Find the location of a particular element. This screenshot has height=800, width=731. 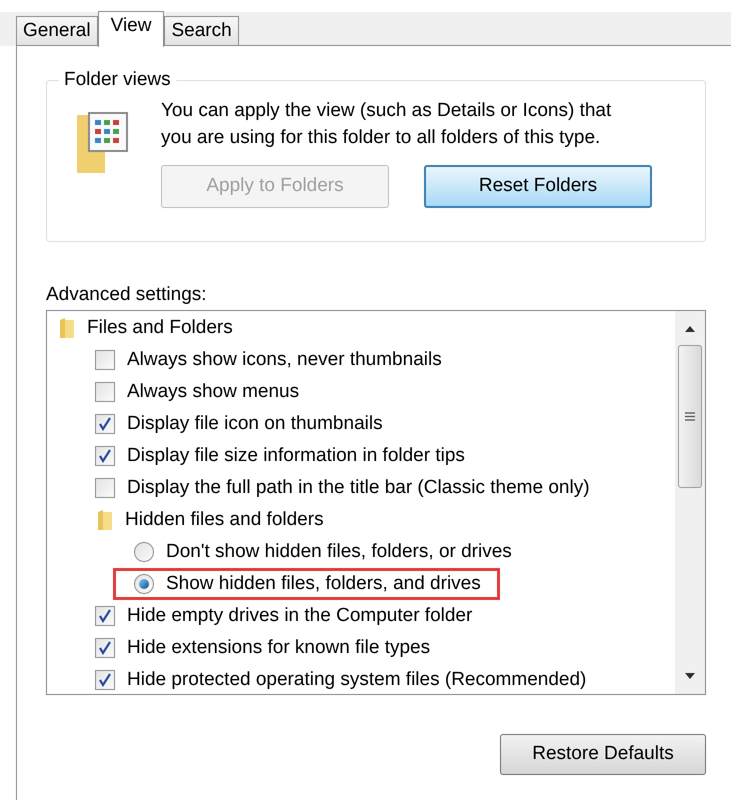

section-label: Advanced settings: is located at coordinates (126, 295).